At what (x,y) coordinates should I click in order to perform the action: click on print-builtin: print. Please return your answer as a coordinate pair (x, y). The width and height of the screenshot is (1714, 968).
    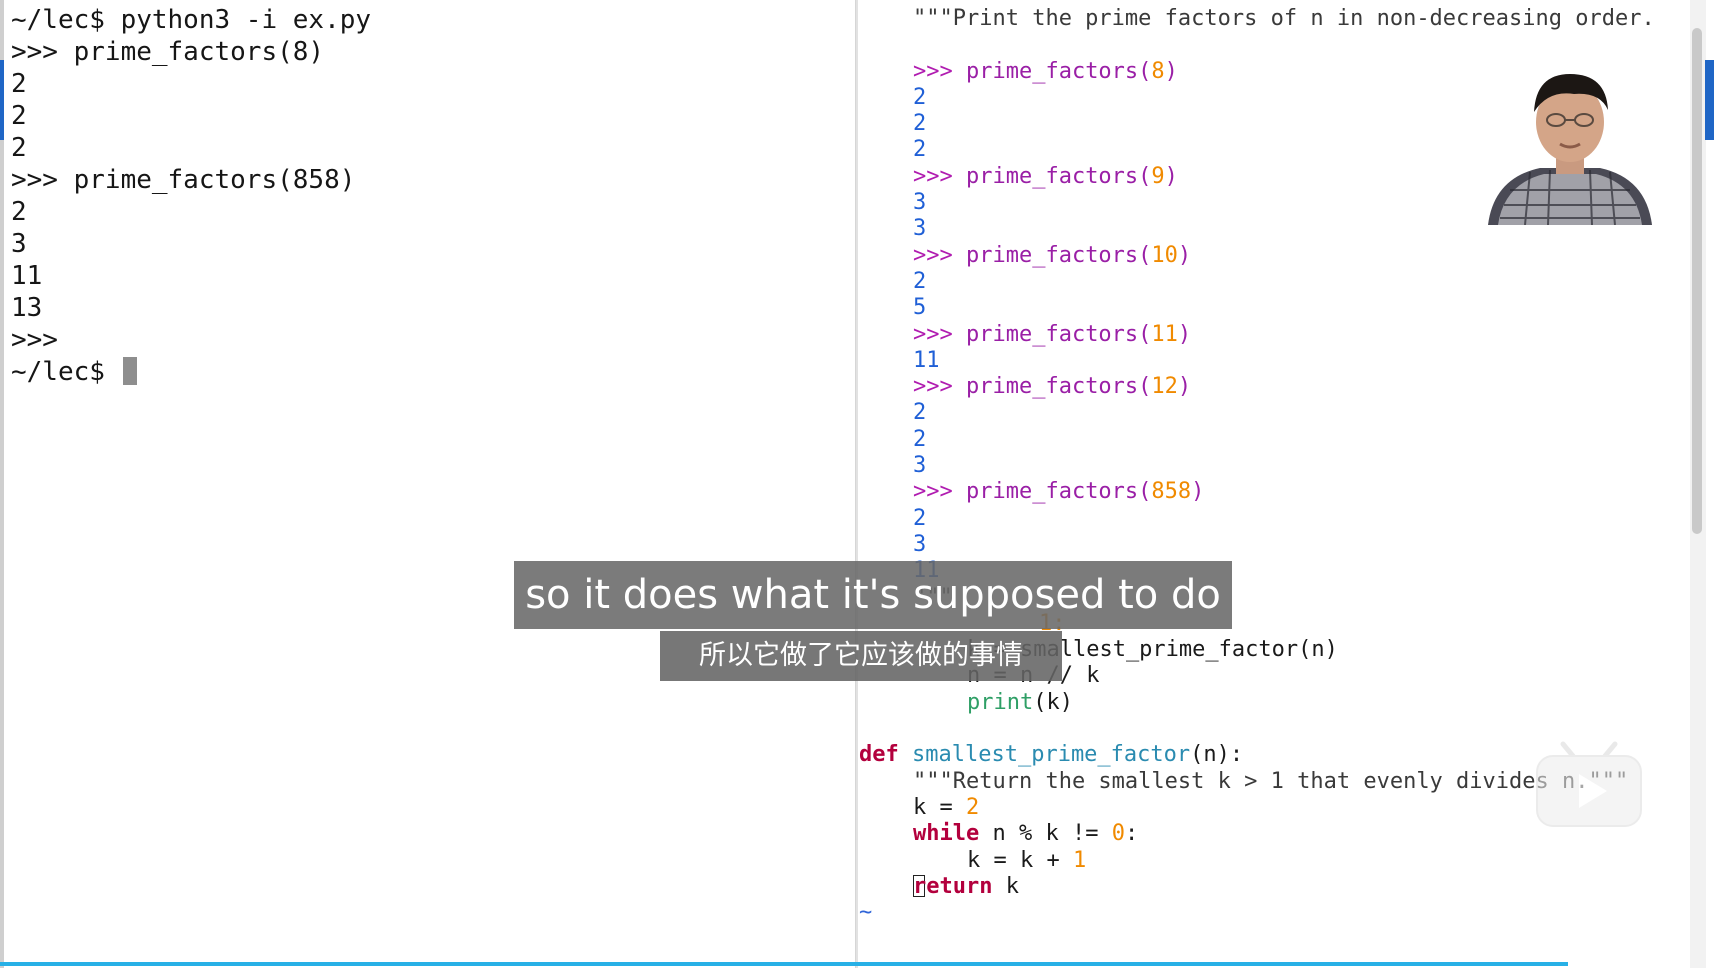
    Looking at the image, I should click on (1000, 702).